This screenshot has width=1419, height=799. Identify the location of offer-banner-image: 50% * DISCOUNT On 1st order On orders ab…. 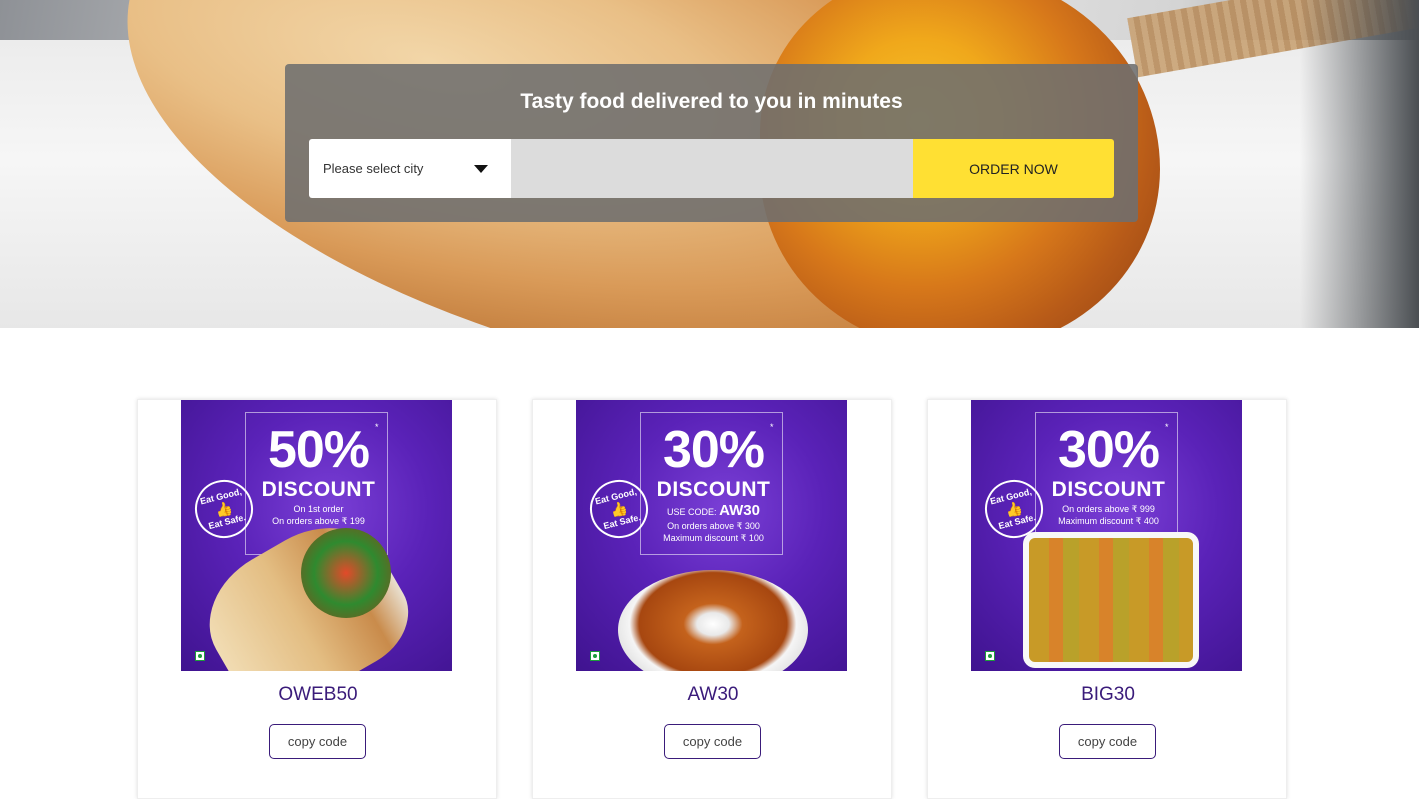
(316, 535).